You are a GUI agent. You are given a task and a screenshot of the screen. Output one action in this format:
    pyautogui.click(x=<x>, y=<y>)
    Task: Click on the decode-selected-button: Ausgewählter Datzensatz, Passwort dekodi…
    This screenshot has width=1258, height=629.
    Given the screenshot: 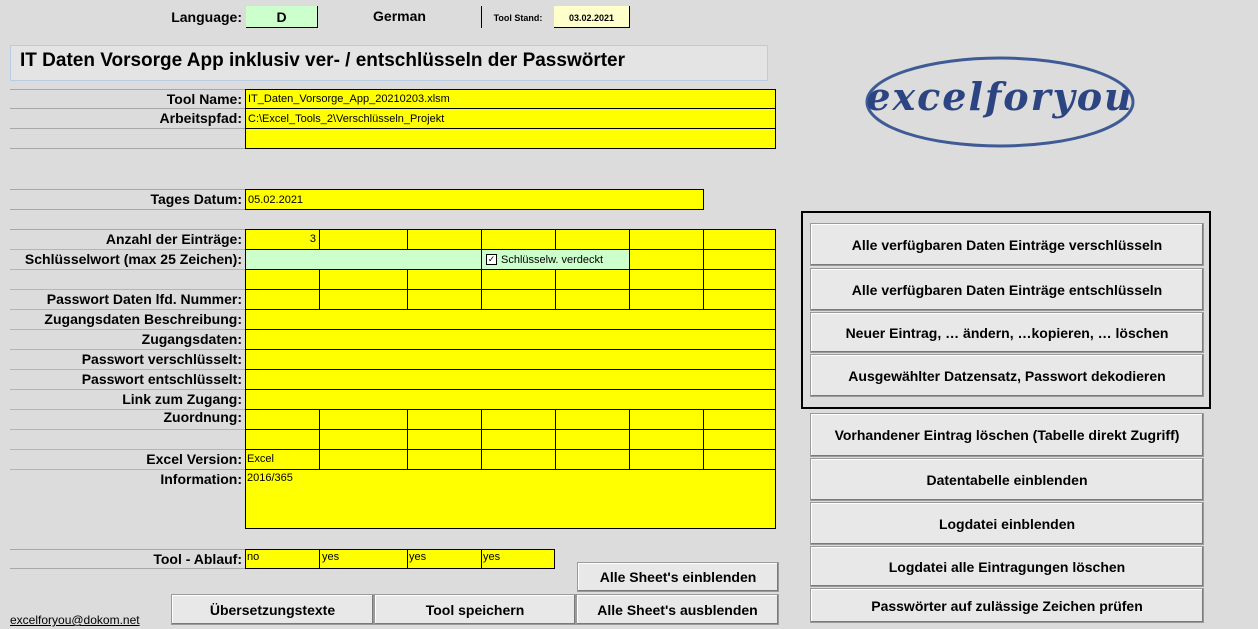 What is the action you would take?
    pyautogui.click(x=1007, y=375)
    